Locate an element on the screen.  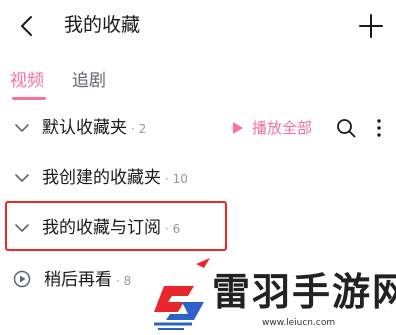
logo-icon is located at coordinates (182, 294).